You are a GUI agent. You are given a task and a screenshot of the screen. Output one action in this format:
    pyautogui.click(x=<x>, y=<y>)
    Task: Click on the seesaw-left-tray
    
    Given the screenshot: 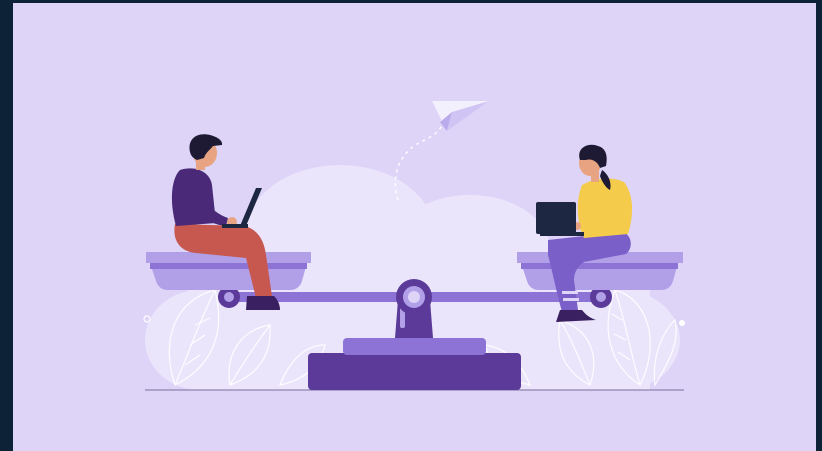 What is the action you would take?
    pyautogui.click(x=228, y=271)
    